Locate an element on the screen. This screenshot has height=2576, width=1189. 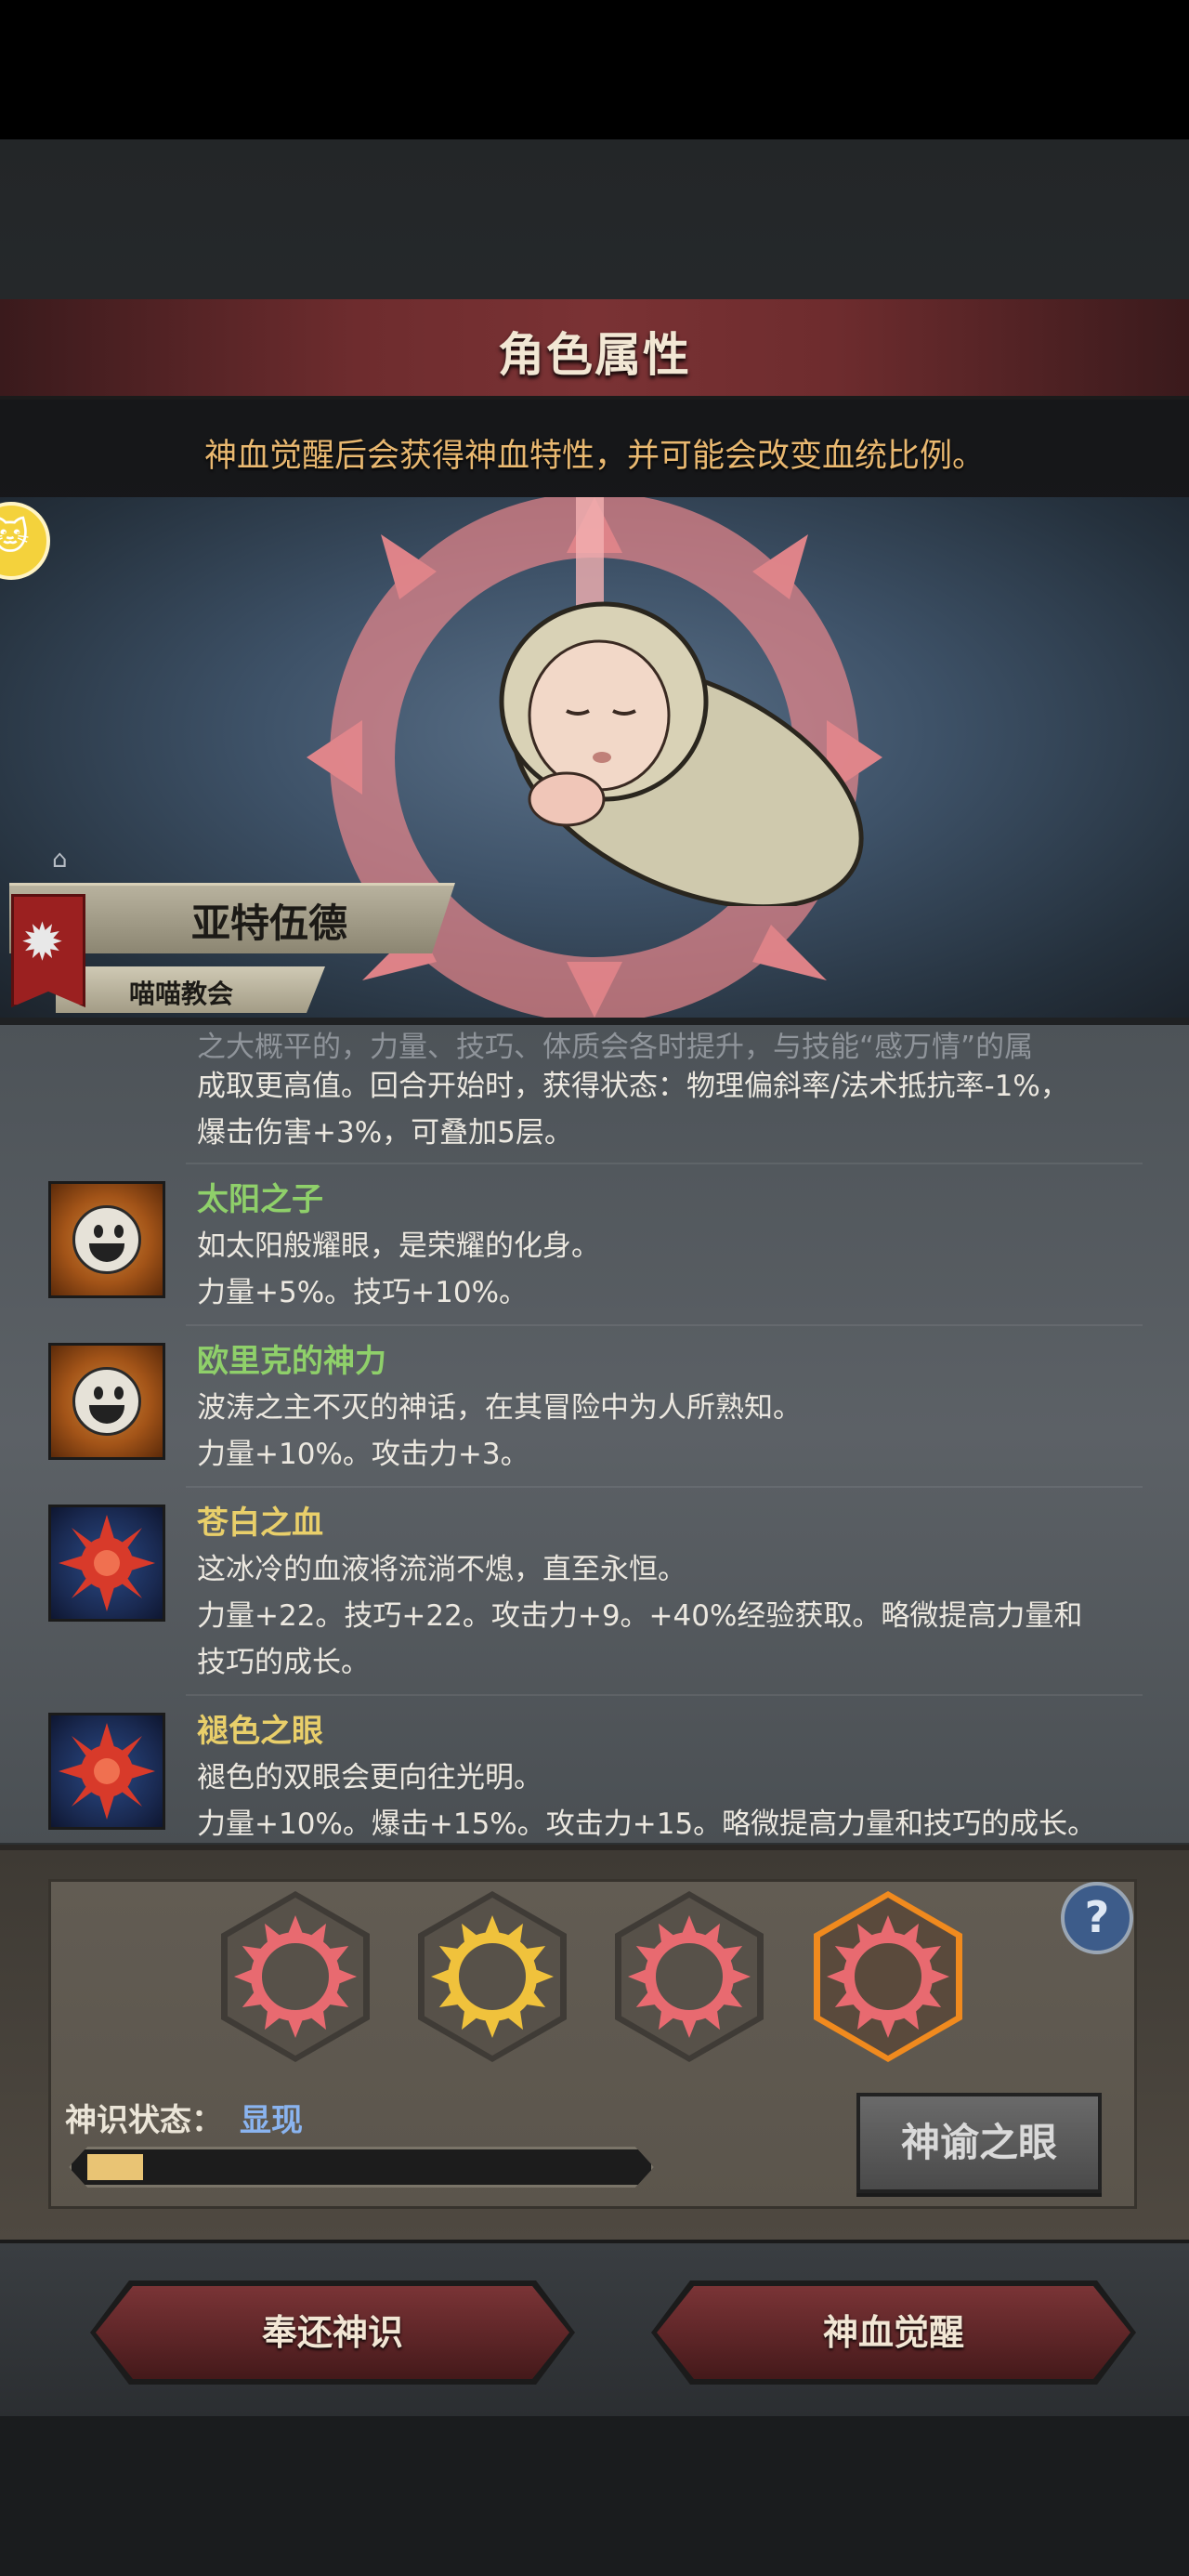
trait-name: 苍白之血 is located at coordinates (260, 1523).